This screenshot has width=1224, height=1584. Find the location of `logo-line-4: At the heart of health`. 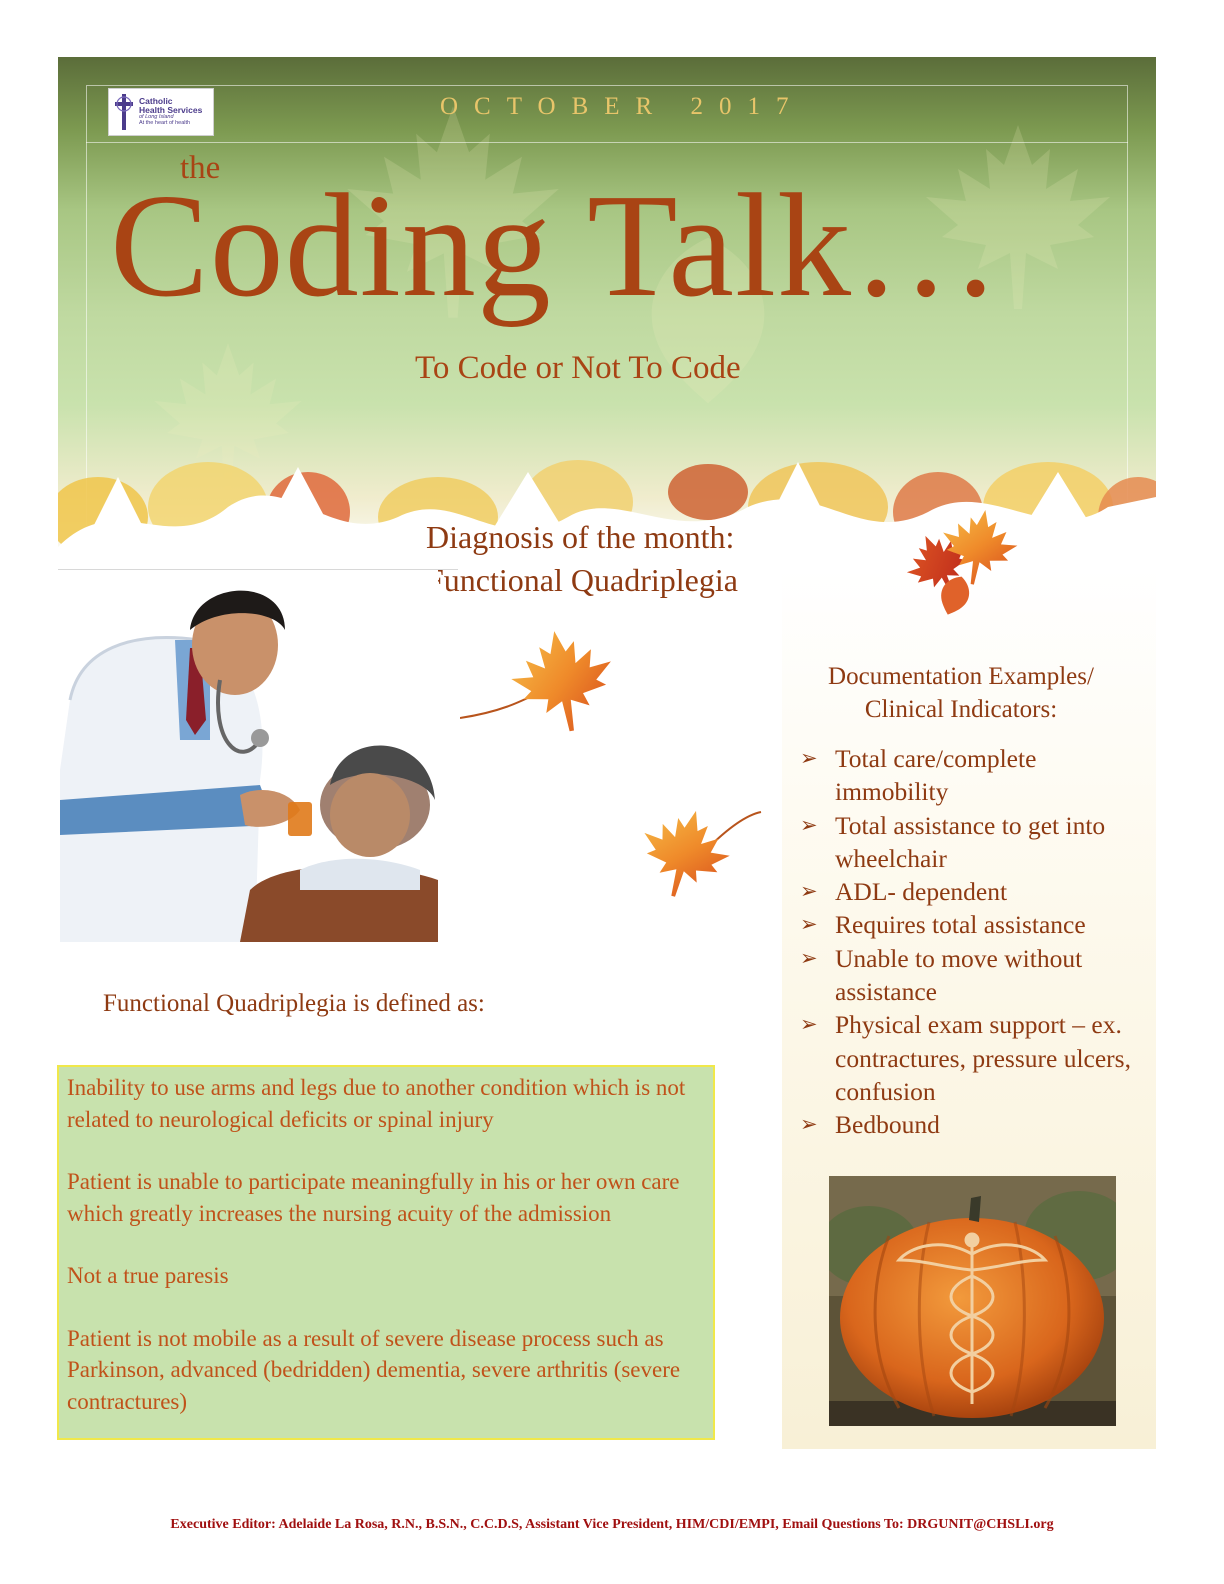

logo-line-4: At the heart of health is located at coordinates (165, 122).